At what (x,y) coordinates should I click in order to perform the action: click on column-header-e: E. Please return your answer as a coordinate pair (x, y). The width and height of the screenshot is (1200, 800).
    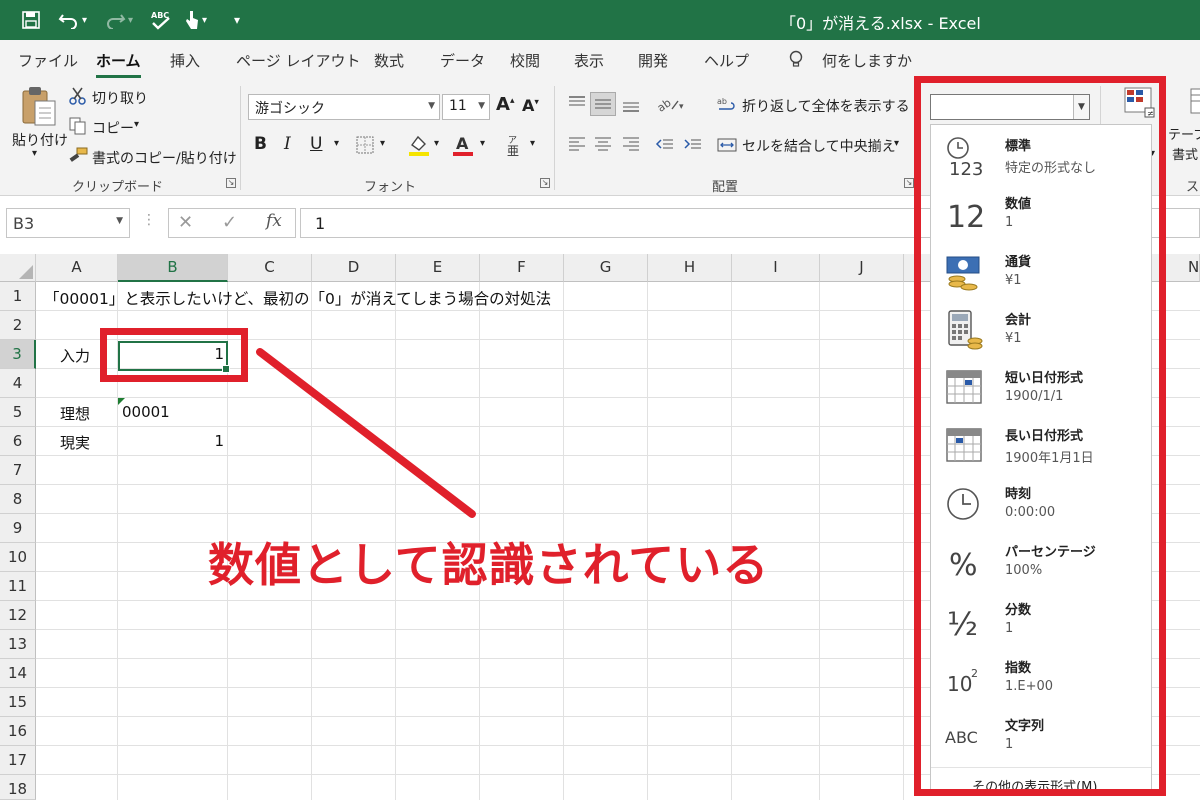
    Looking at the image, I should click on (438, 268).